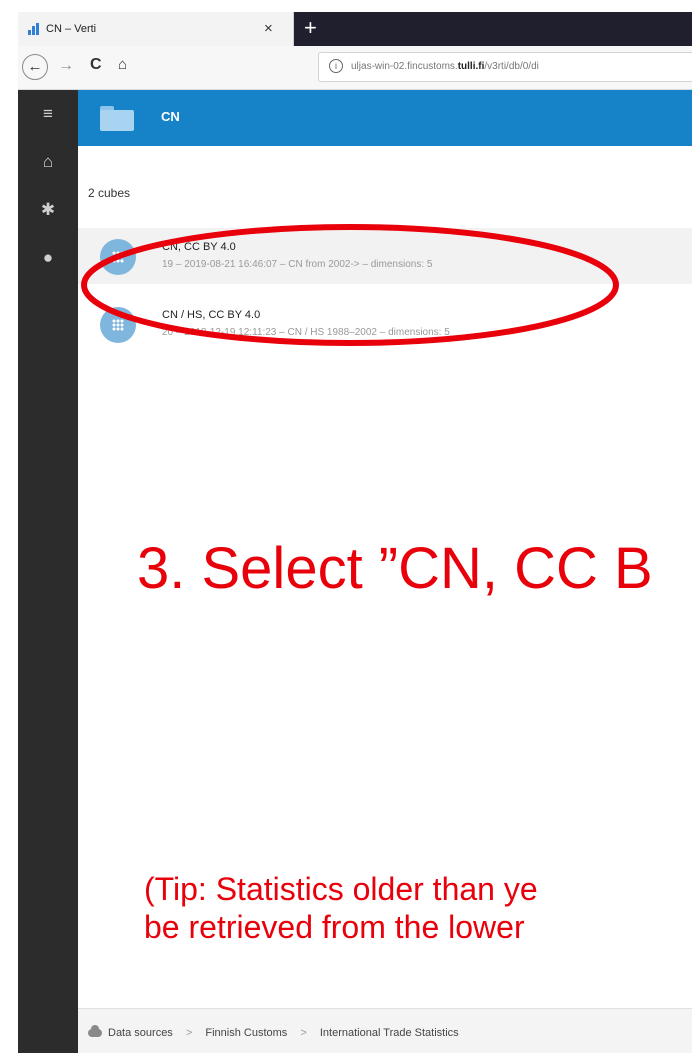 The height and width of the screenshot is (1053, 692). What do you see at coordinates (199, 247) in the screenshot?
I see `cube-title: CN, CC BY 4.0` at bounding box center [199, 247].